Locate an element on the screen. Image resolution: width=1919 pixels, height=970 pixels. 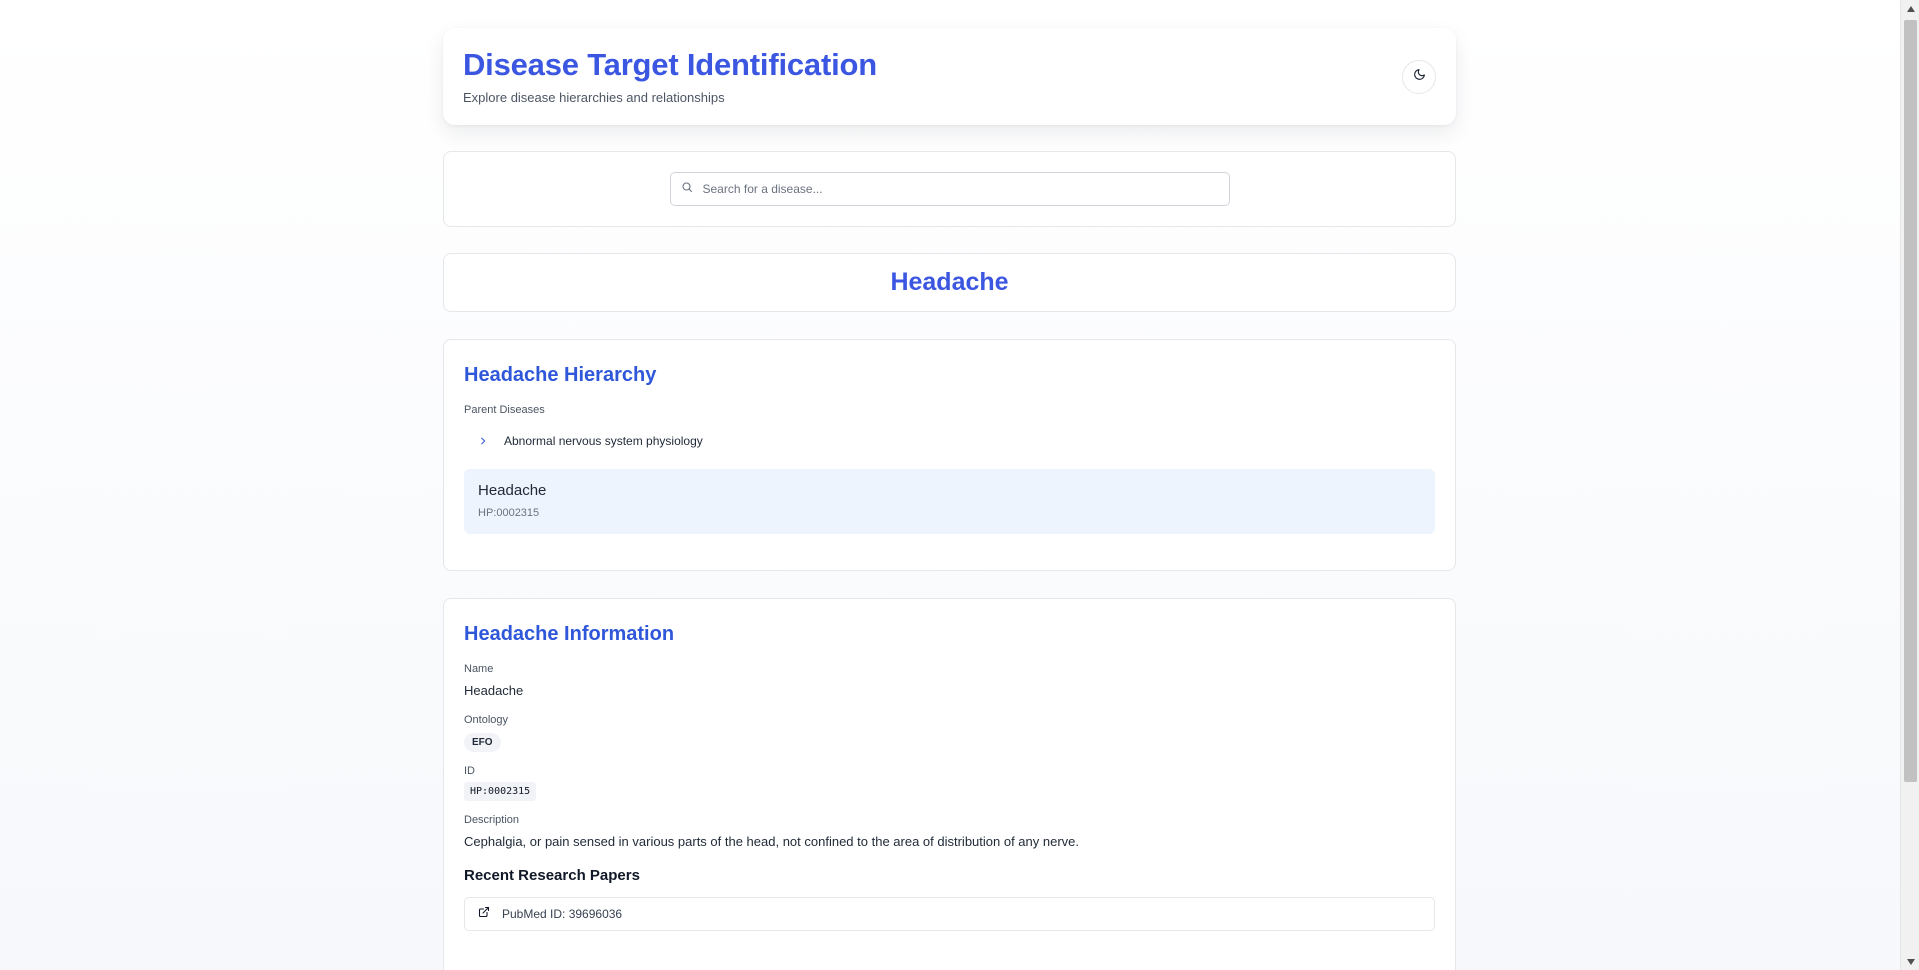
app-title: Disease Target Identification is located at coordinates (670, 64).